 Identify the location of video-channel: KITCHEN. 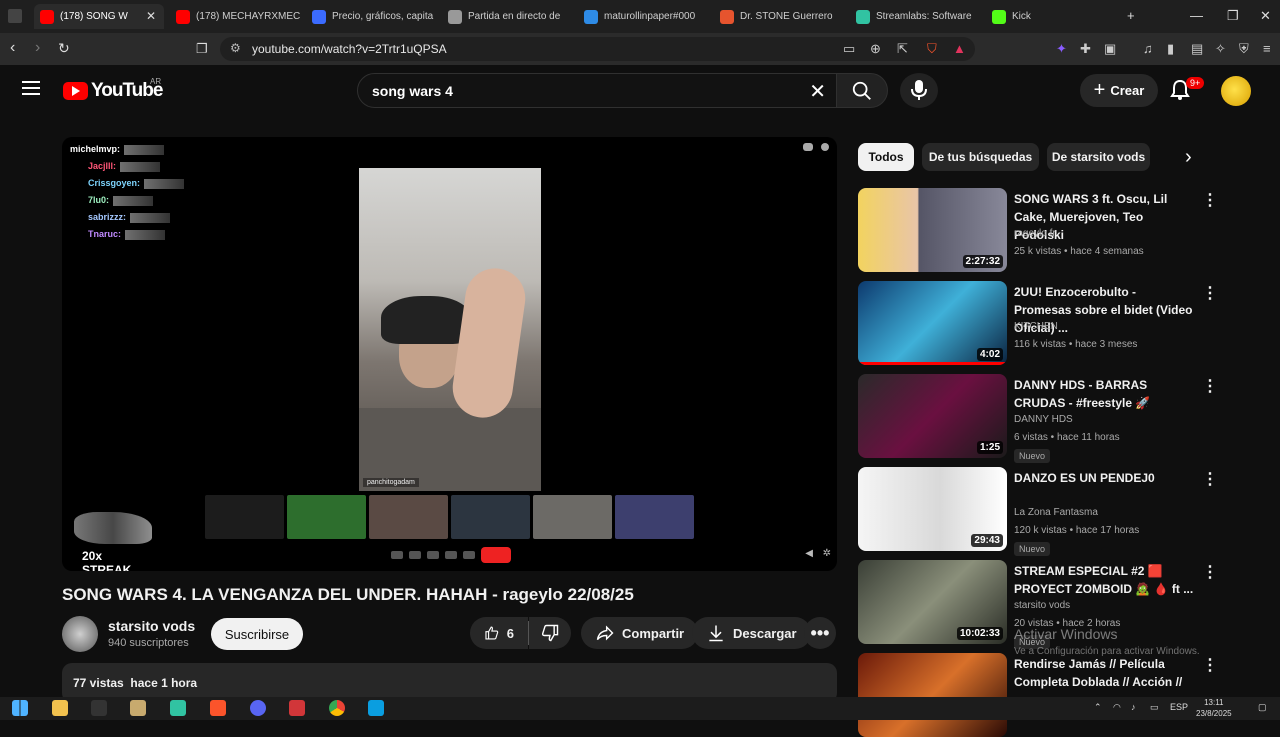
(1036, 326).